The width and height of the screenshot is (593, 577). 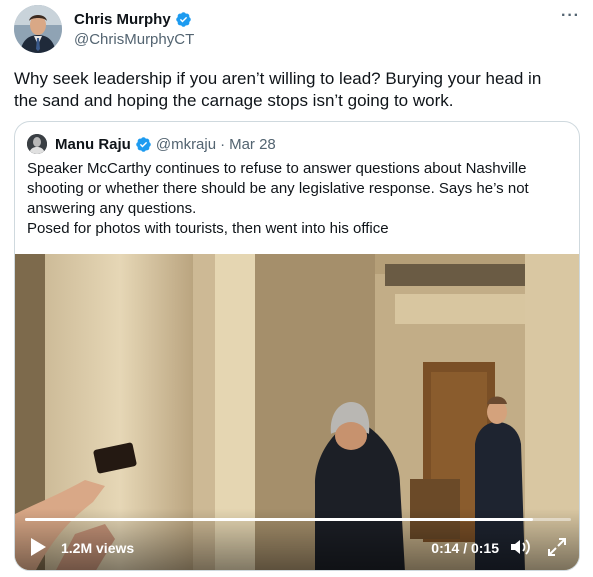 What do you see at coordinates (570, 16) in the screenshot?
I see `more-icon: ···` at bounding box center [570, 16].